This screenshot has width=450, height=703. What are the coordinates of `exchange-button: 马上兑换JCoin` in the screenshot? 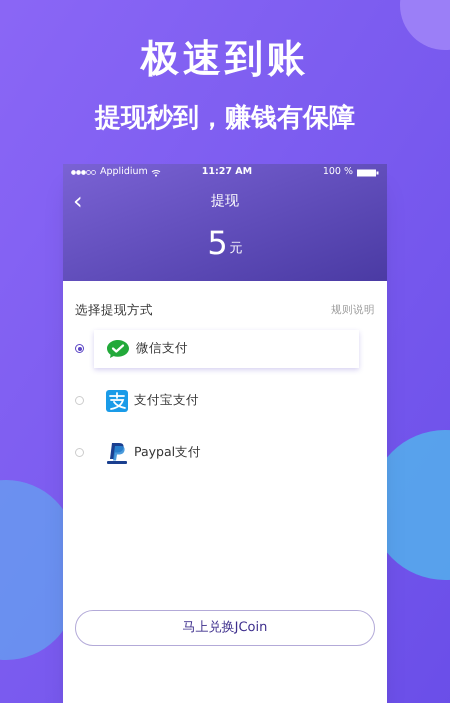 It's located at (225, 628).